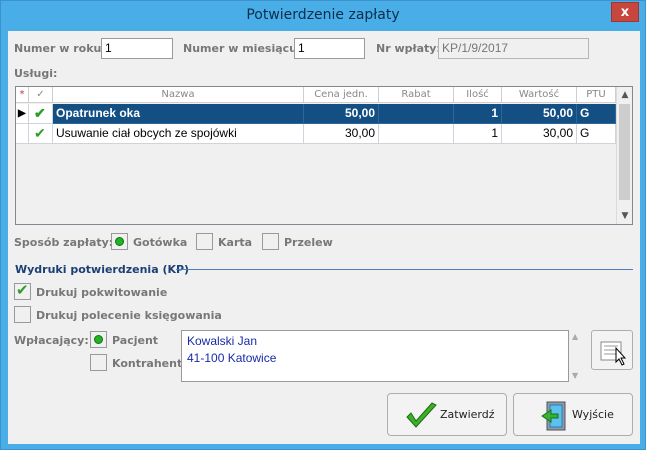 This screenshot has height=450, width=646. What do you see at coordinates (576, 356) in the screenshot?
I see `address-scrollbar: ▲ ▼` at bounding box center [576, 356].